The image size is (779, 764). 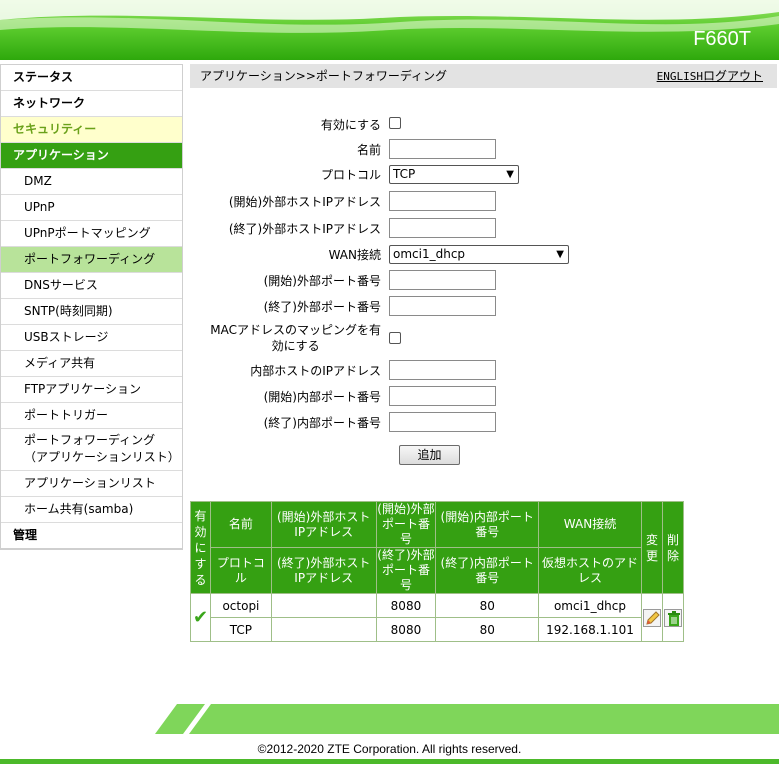 What do you see at coordinates (406, 629) in the screenshot?
I see `row-ext-port-end: 8080` at bounding box center [406, 629].